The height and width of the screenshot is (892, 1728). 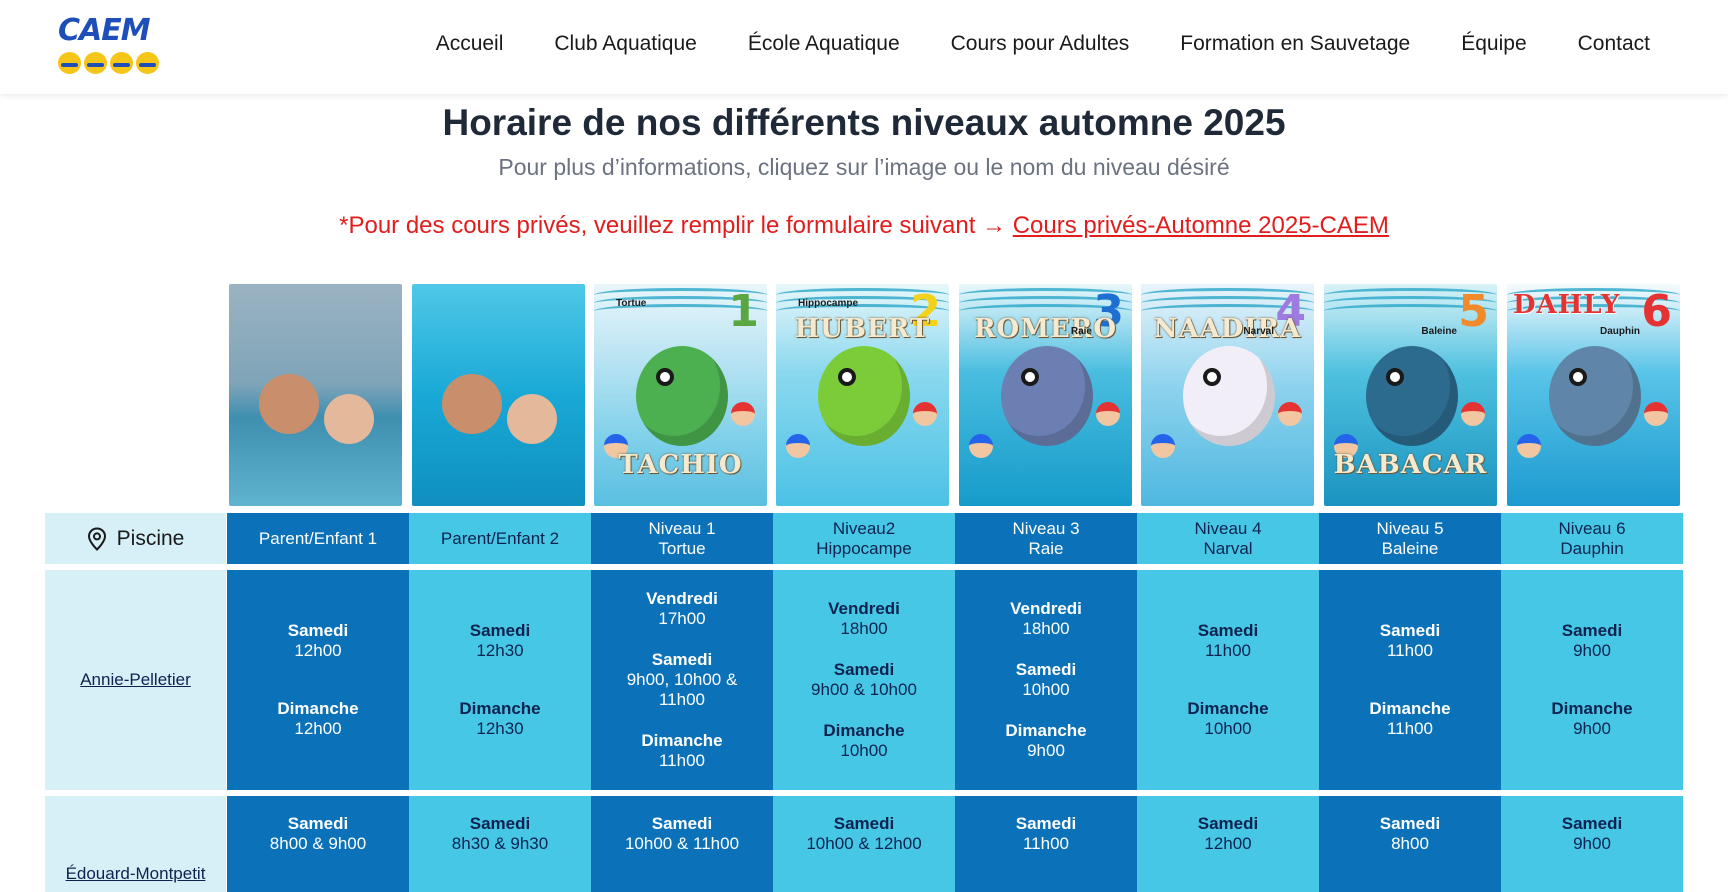 I want to click on level-header-name: Niveau2, so click(x=864, y=528).